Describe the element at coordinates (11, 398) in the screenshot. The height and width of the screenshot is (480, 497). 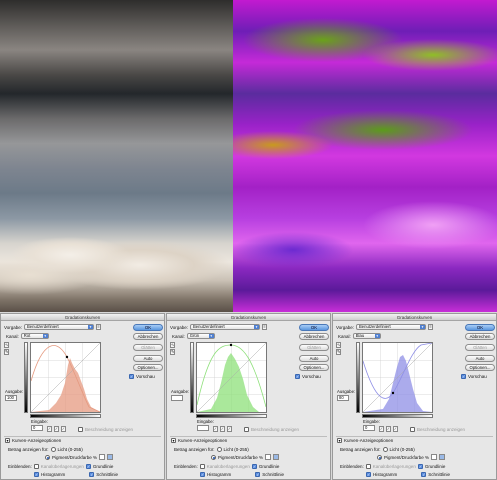
I see `output-input: 100` at that location.